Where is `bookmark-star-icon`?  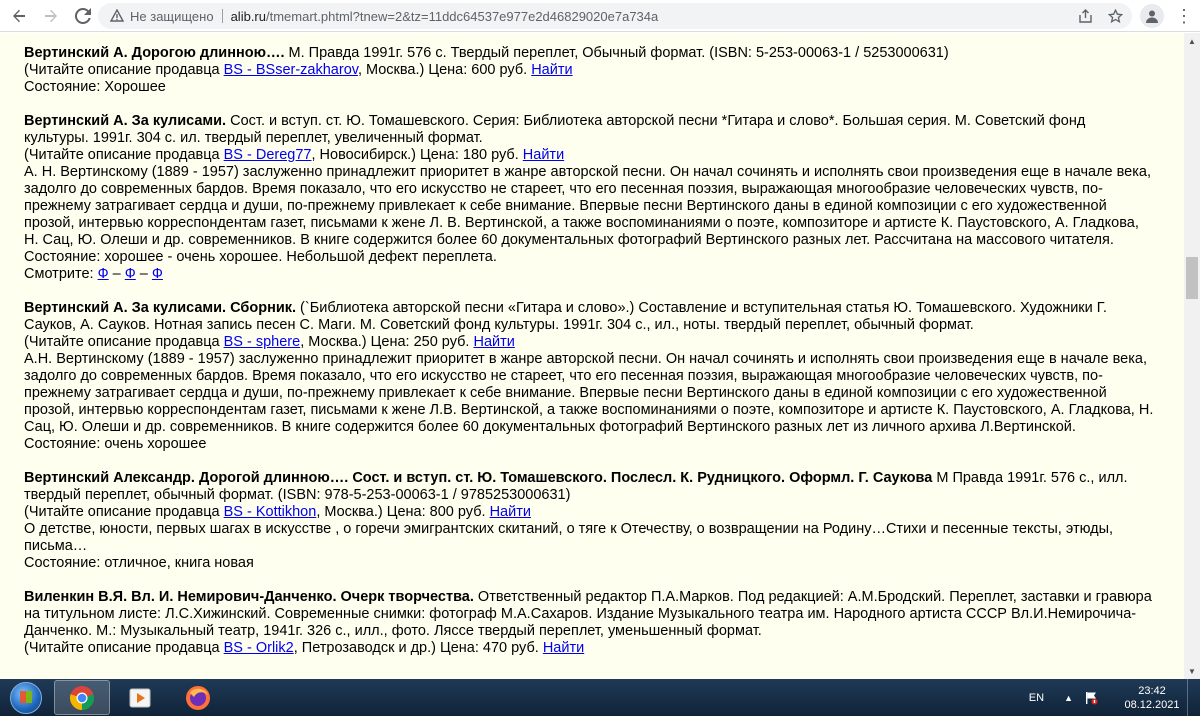
bookmark-star-icon is located at coordinates (1115, 16).